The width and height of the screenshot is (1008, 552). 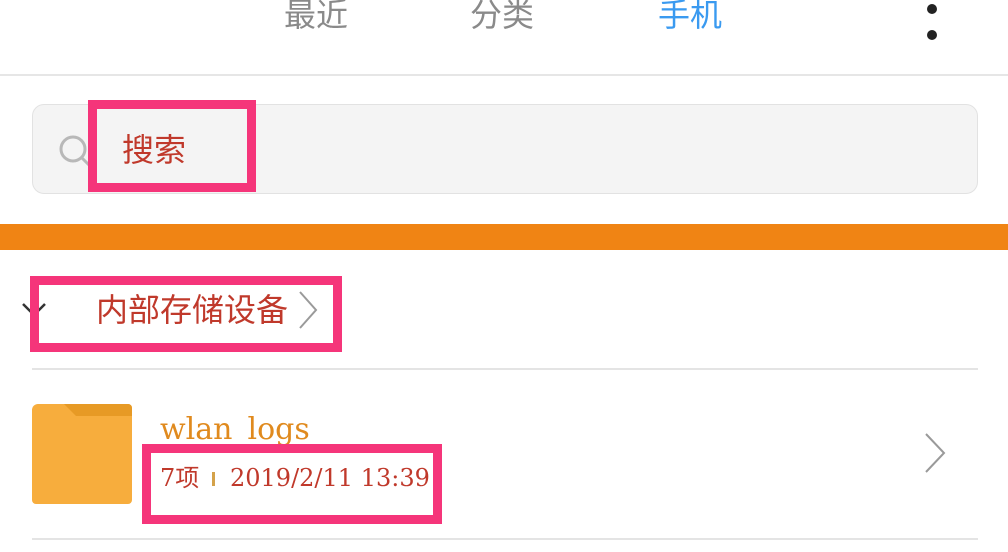 I want to click on tab-recent: 最近, so click(x=316, y=20).